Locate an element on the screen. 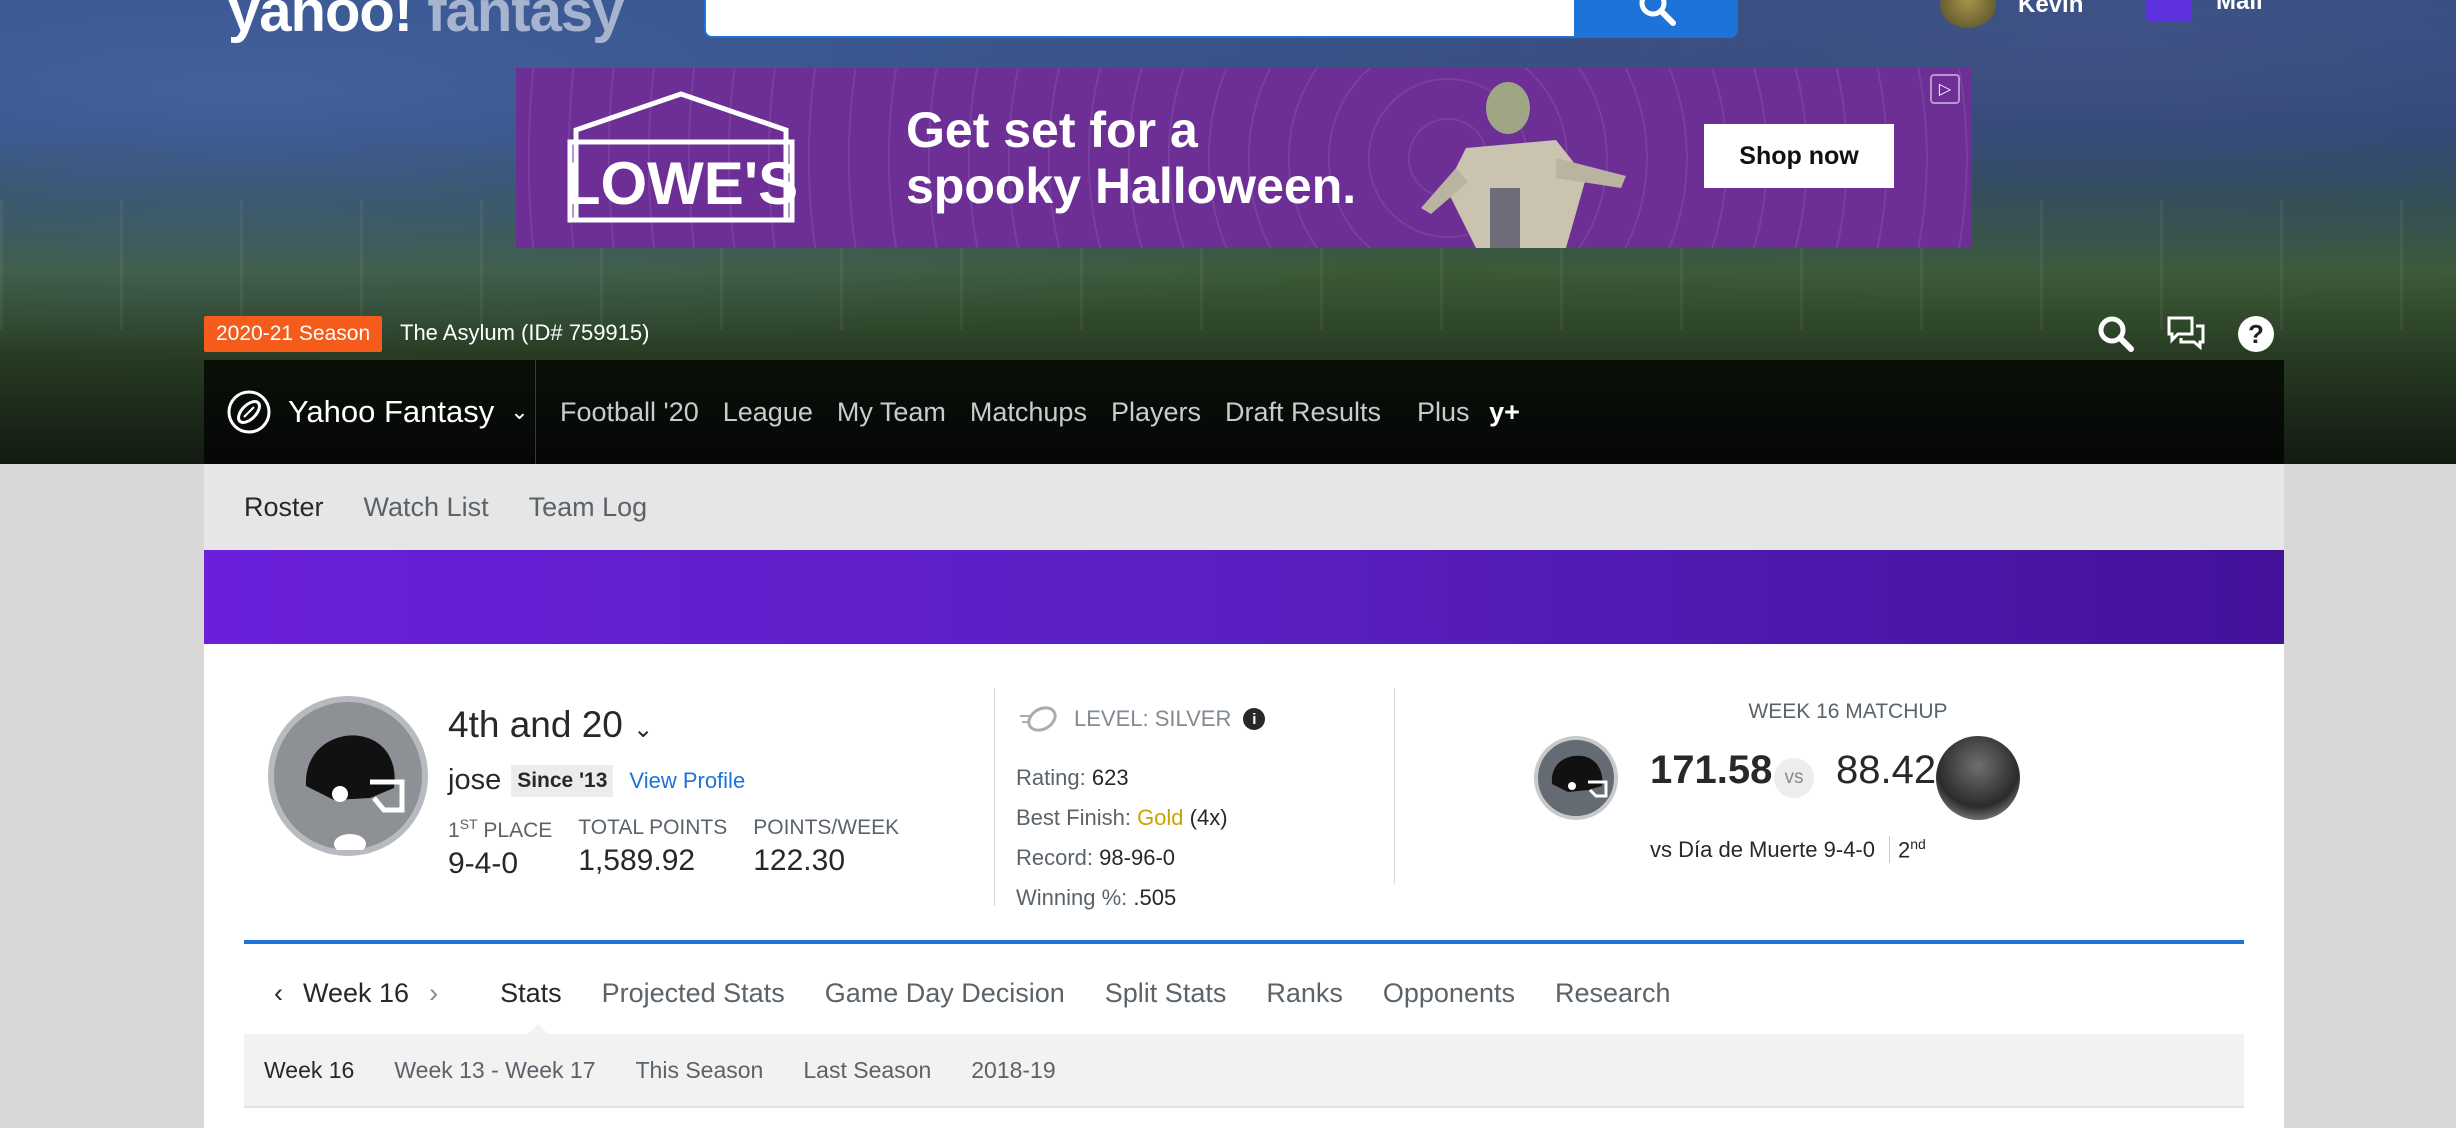 The height and width of the screenshot is (1128, 2456). tab-stats: Stats is located at coordinates (531, 993).